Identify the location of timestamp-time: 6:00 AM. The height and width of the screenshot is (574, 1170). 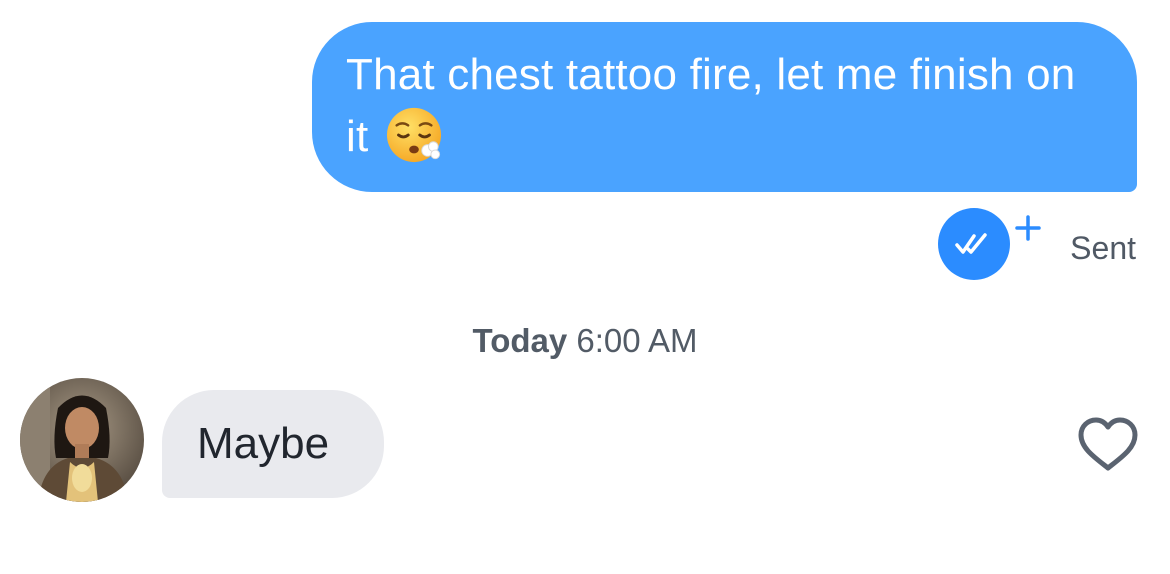
(637, 340).